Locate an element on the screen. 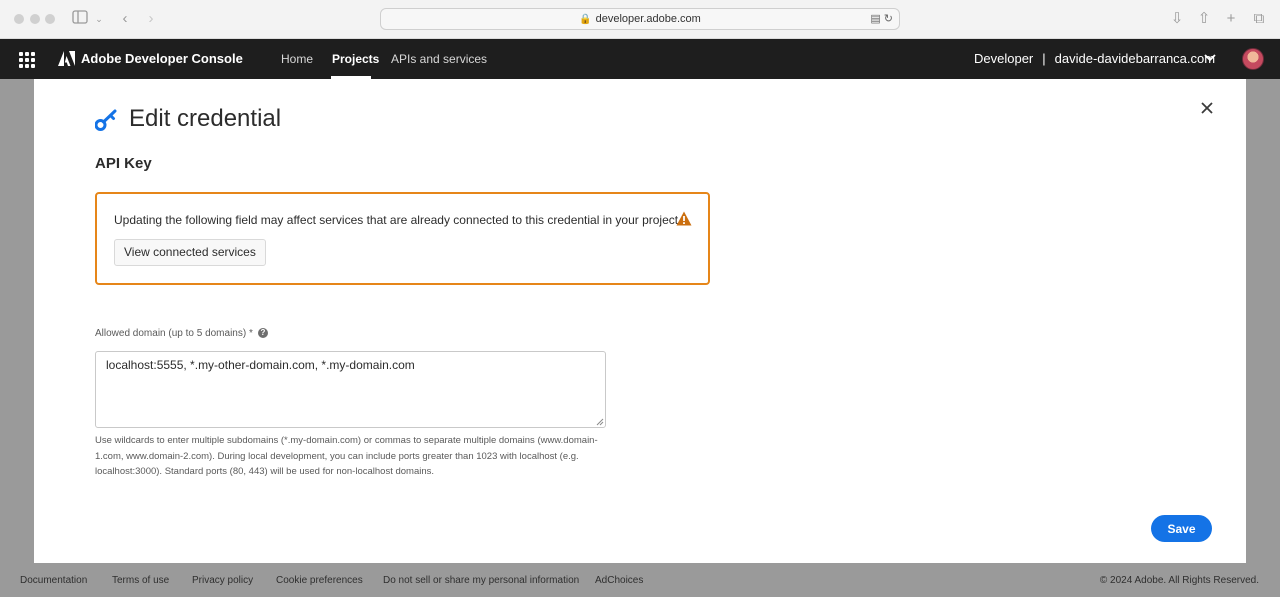 Image resolution: width=1280 pixels, height=597 pixels. minimize-window-icon is located at coordinates (35, 19).